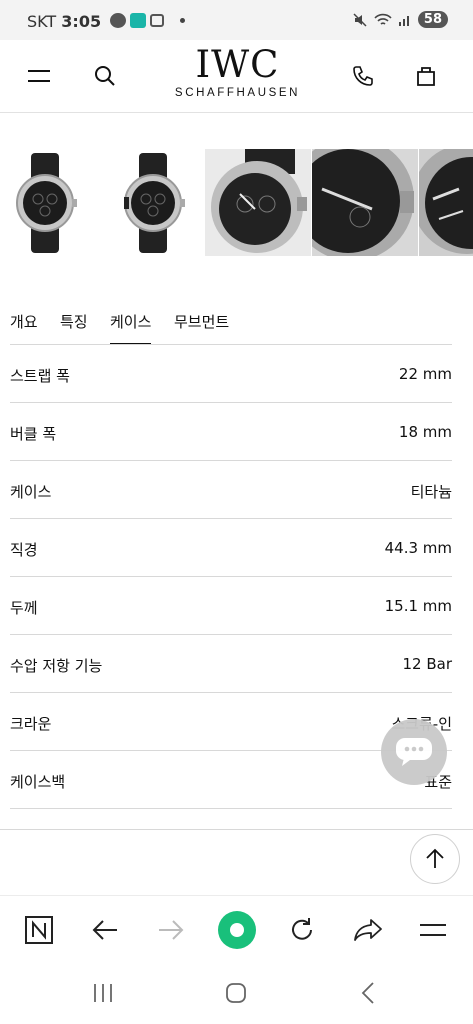  What do you see at coordinates (40, 376) in the screenshot?
I see `spec-label: 스트랩 폭` at bounding box center [40, 376].